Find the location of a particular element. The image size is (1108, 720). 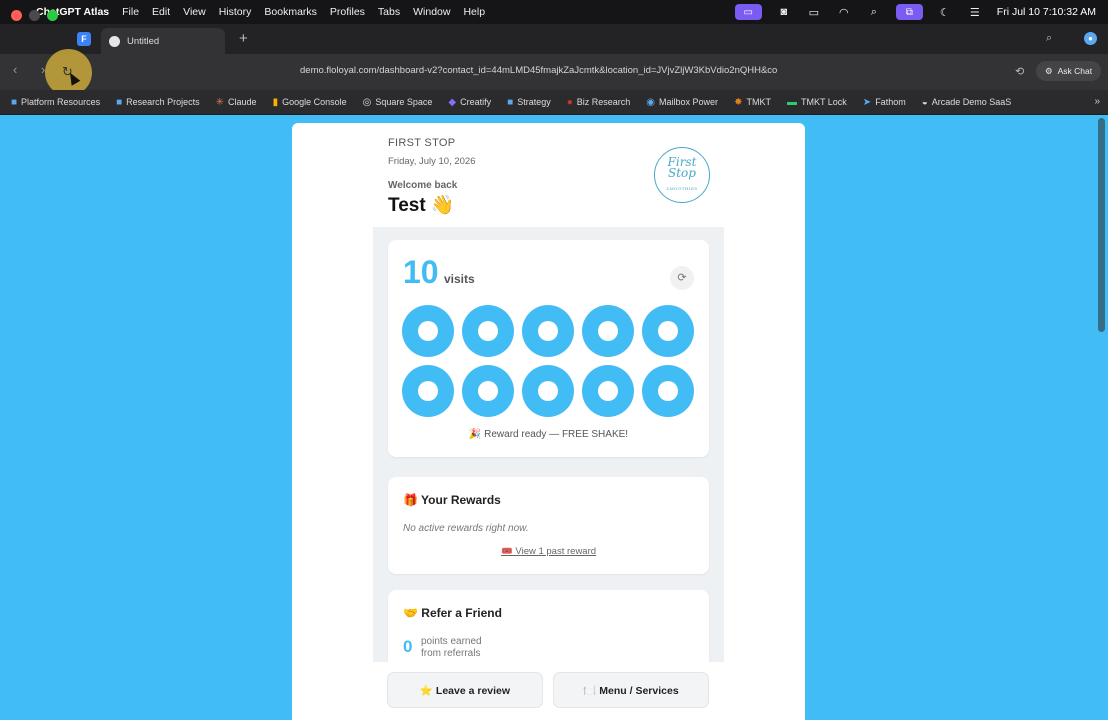

focus-moon-icon: ☾ is located at coordinates (945, 12).